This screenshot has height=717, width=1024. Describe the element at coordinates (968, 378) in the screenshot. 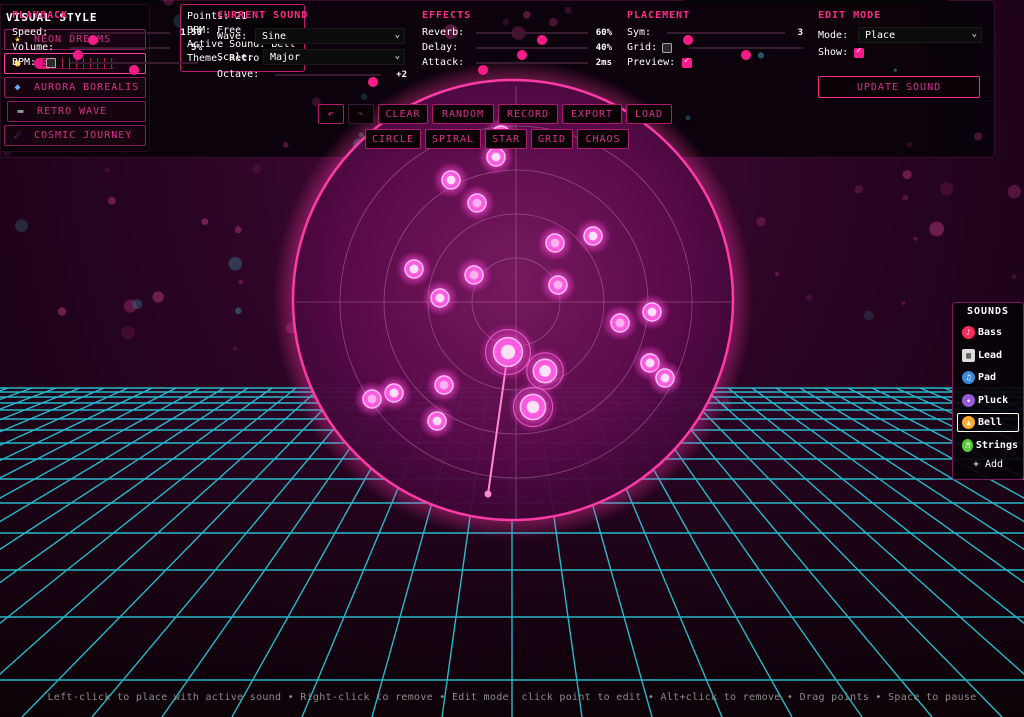

I see `pad-icon: ♫` at that location.